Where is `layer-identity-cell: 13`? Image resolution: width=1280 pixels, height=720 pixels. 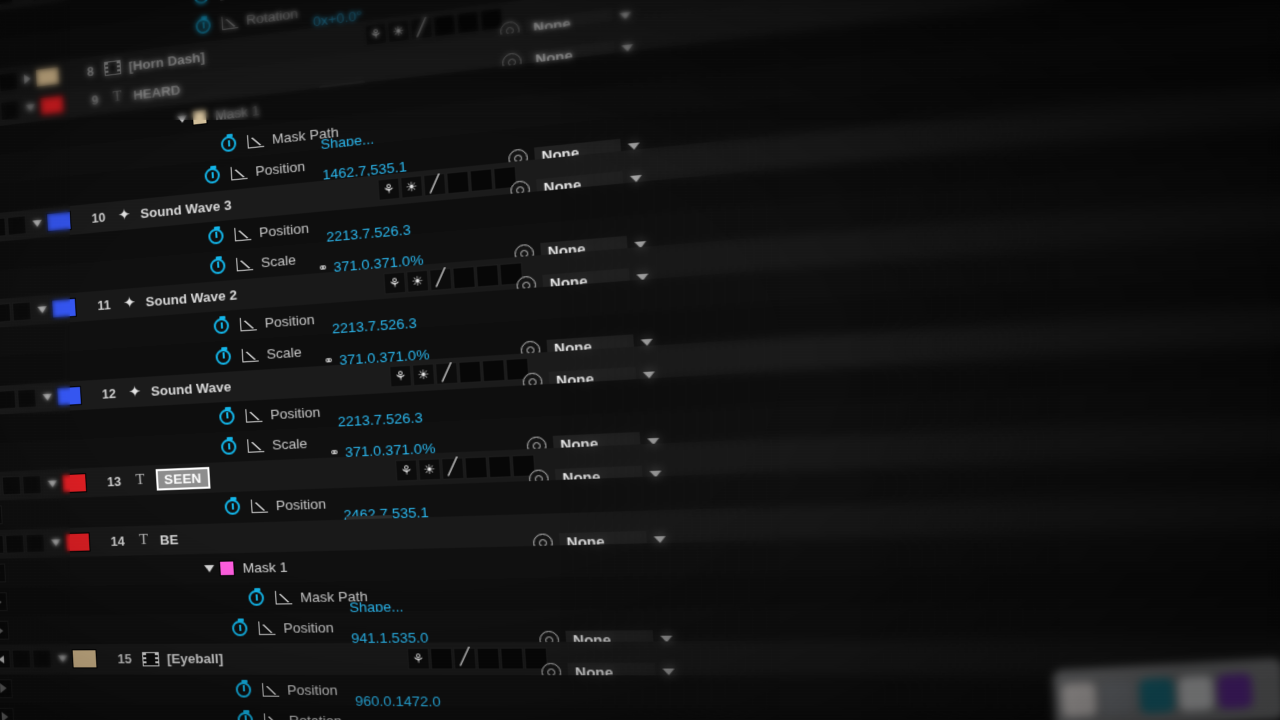 layer-identity-cell: 13 is located at coordinates (89, 483).